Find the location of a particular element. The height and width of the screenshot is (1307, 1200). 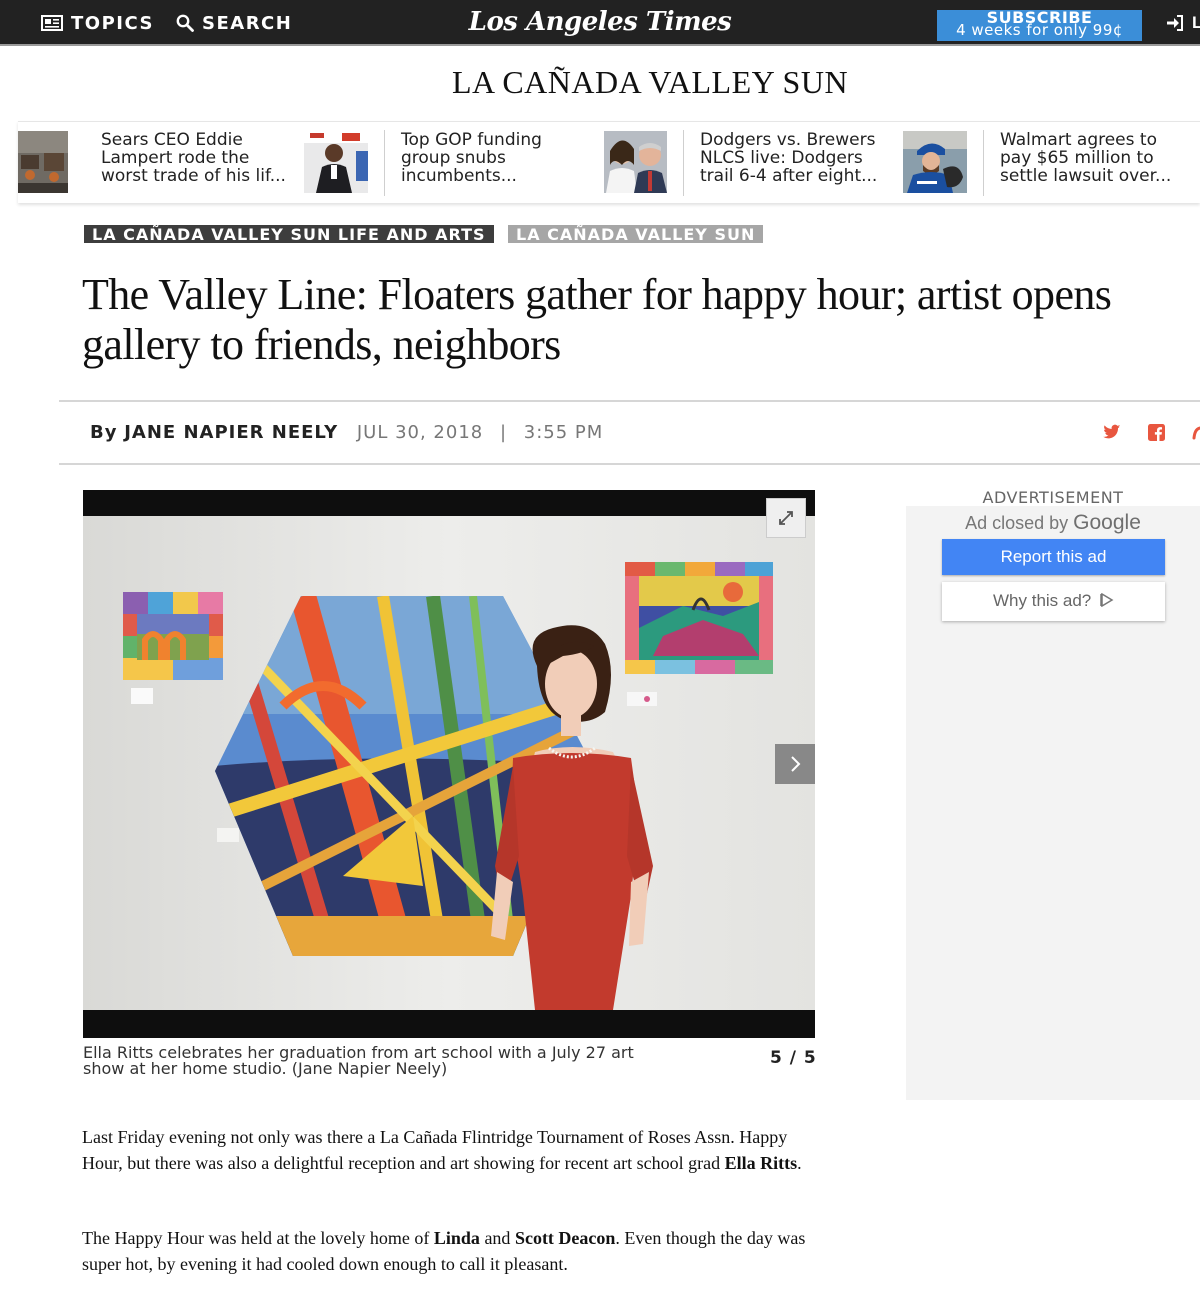

gop-event-photo is located at coordinates (336, 162).